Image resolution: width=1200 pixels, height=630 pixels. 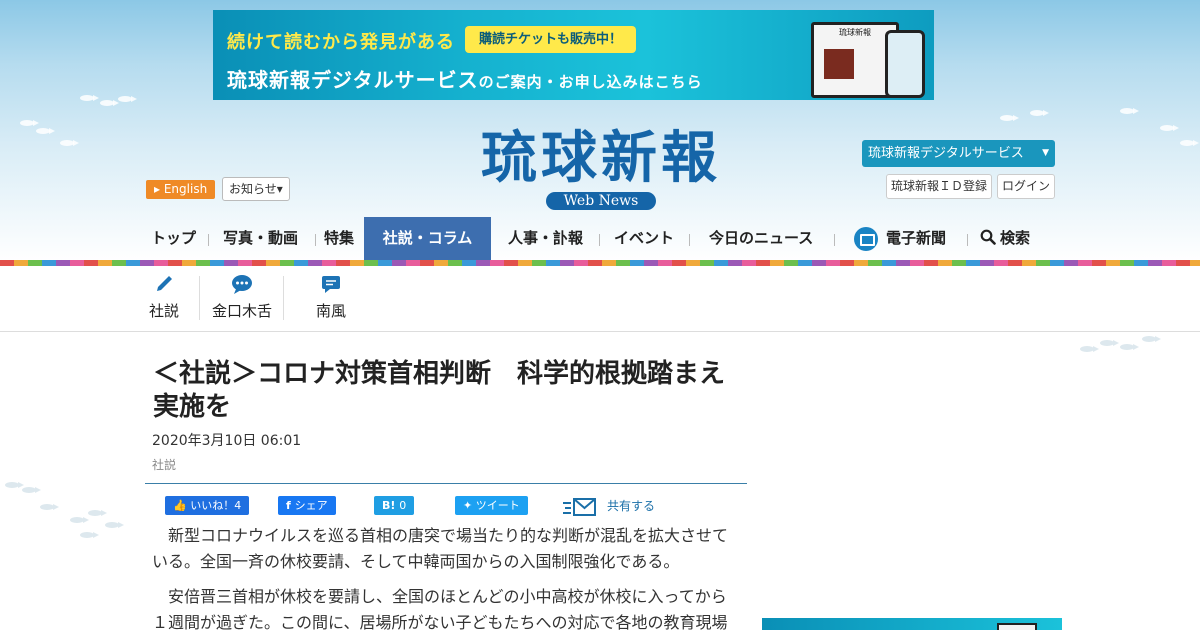 What do you see at coordinates (181, 189) in the screenshot?
I see `english-button: ▸ English` at bounding box center [181, 189].